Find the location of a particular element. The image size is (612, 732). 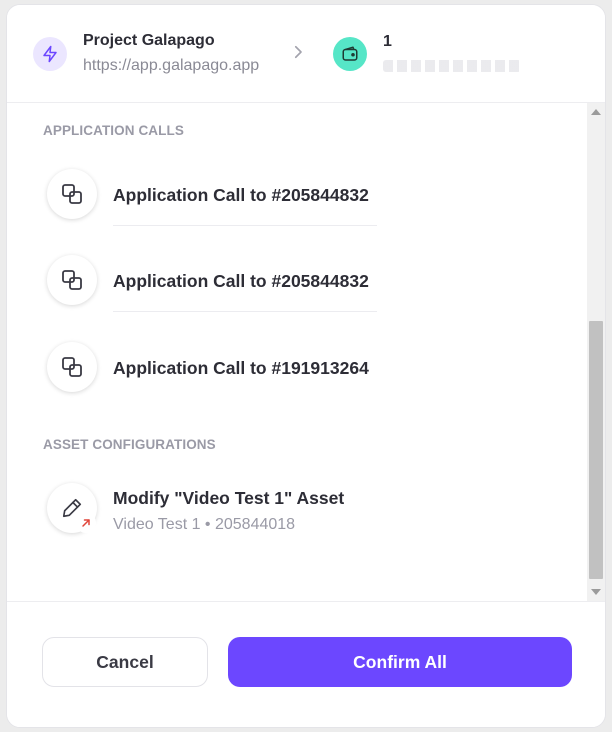

asset-configuration-label: Modify "Video Test 1" Asset is located at coordinates (229, 498).